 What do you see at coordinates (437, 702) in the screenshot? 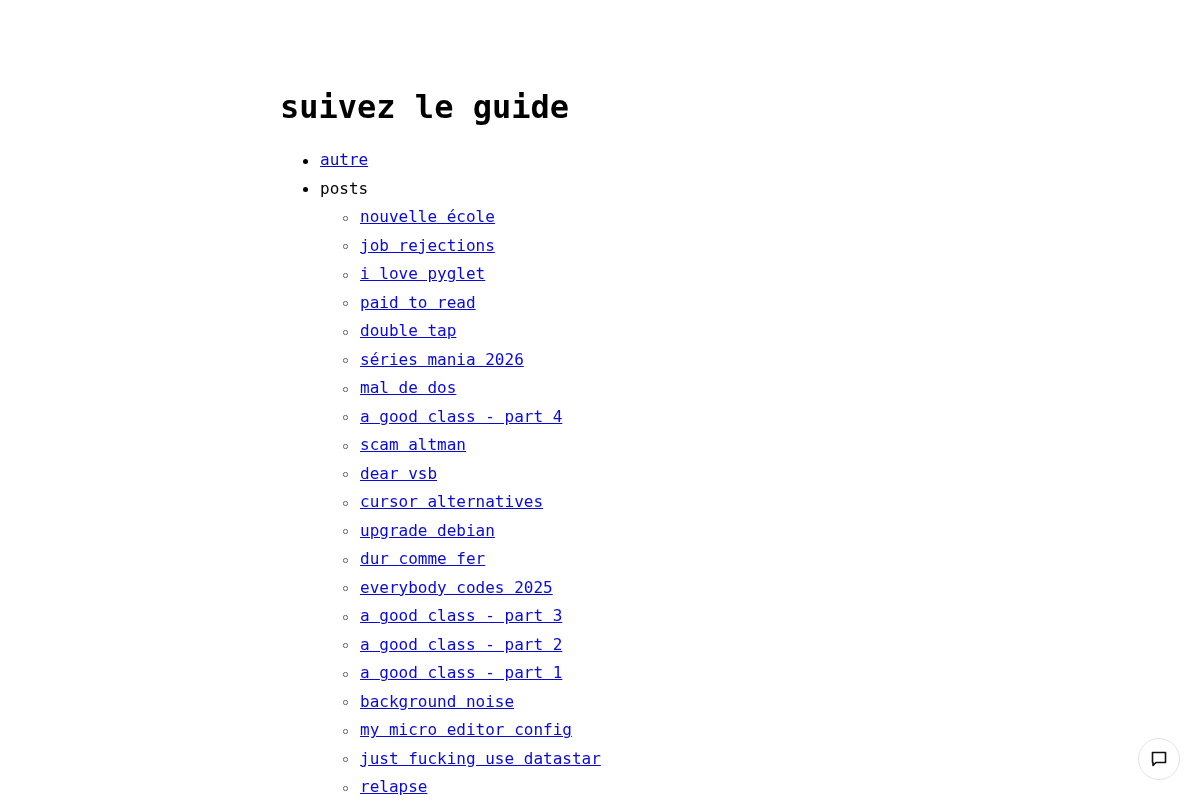
I see `post-link: background noise` at bounding box center [437, 702].